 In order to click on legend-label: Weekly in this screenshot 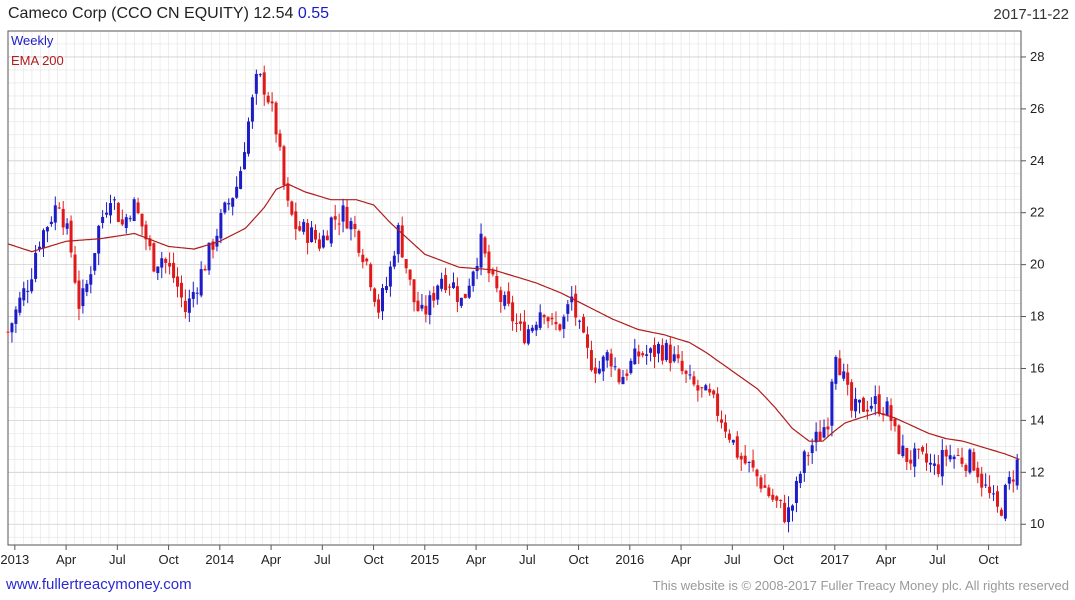, I will do `click(32, 40)`.